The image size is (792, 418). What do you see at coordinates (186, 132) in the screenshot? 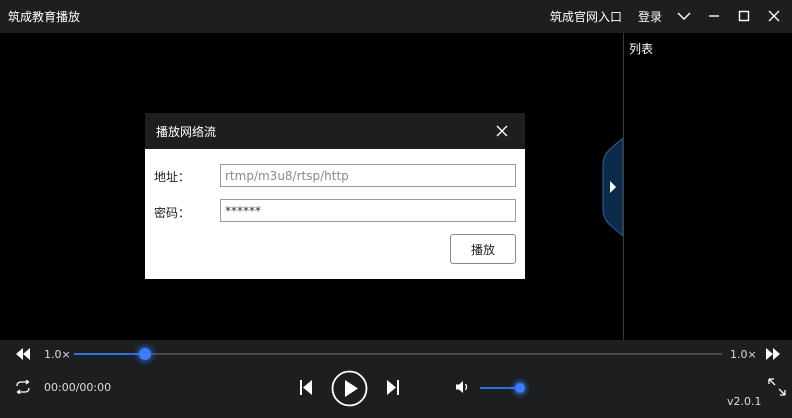
I see `dialog-title: 播放网络流` at bounding box center [186, 132].